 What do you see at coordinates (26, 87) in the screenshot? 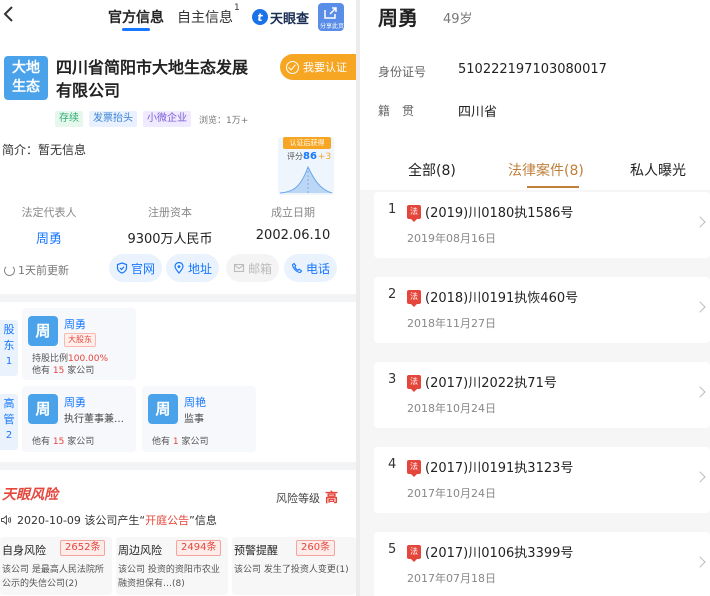
I see `company-logo-line2: 生态` at bounding box center [26, 87].